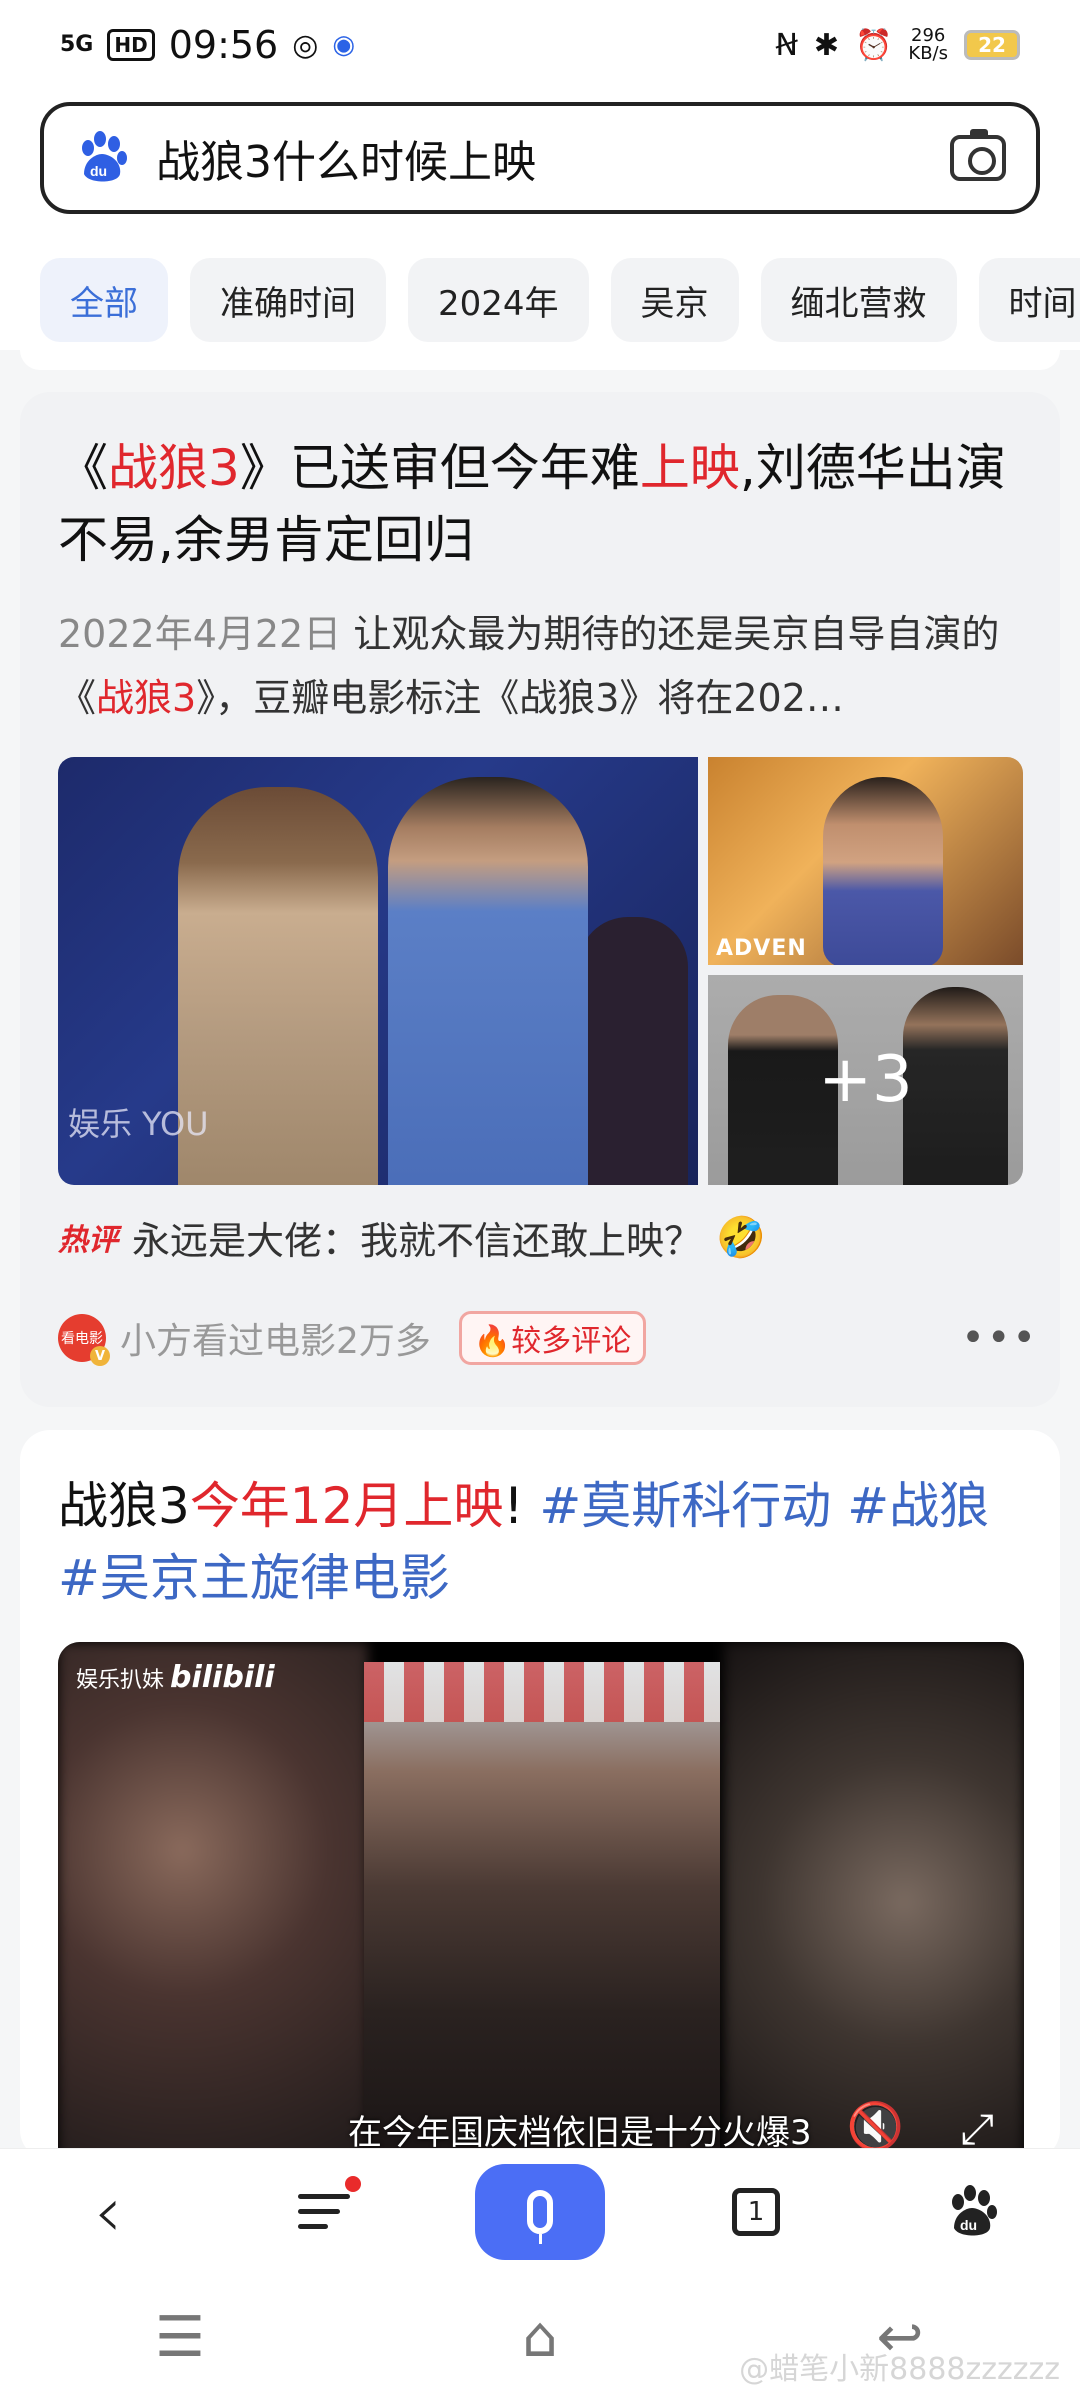 The height and width of the screenshot is (2400, 1080). What do you see at coordinates (685, 1506) in the screenshot?
I see `hashtag-link: #莫斯科行动` at bounding box center [685, 1506].